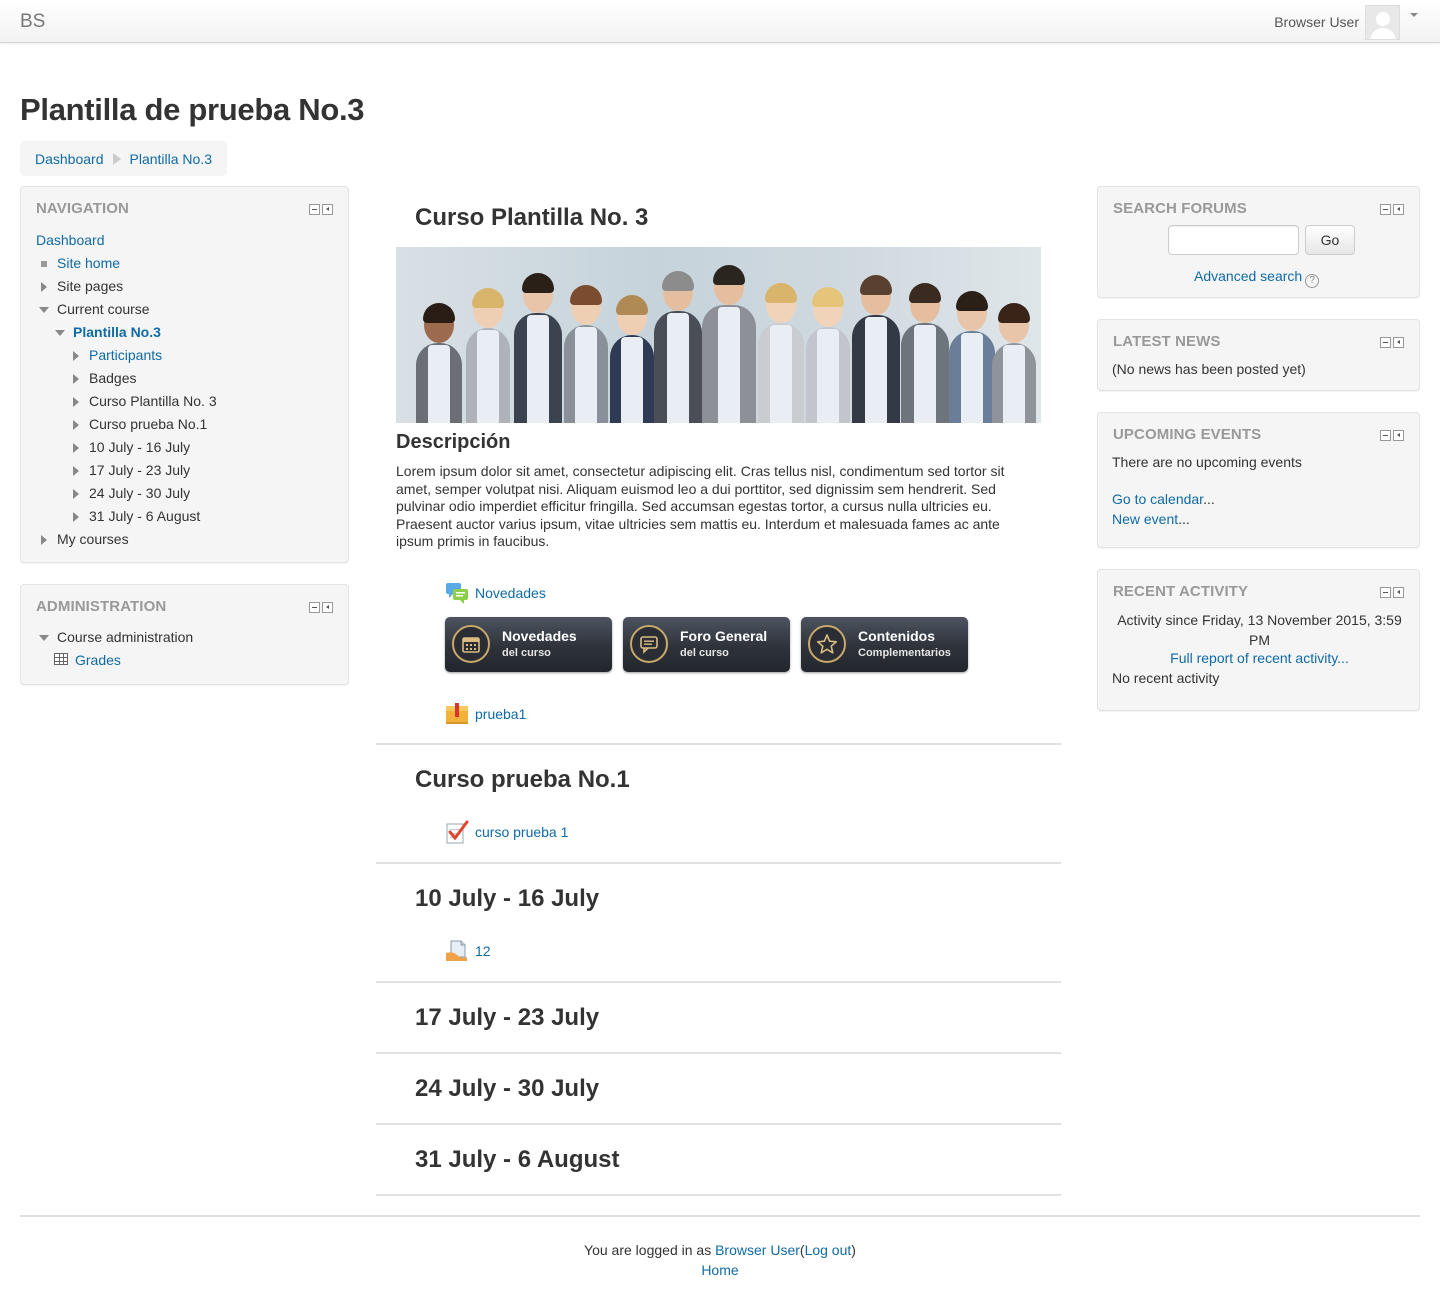 The width and height of the screenshot is (1440, 1295). I want to click on nav-link: Grades, so click(98, 660).